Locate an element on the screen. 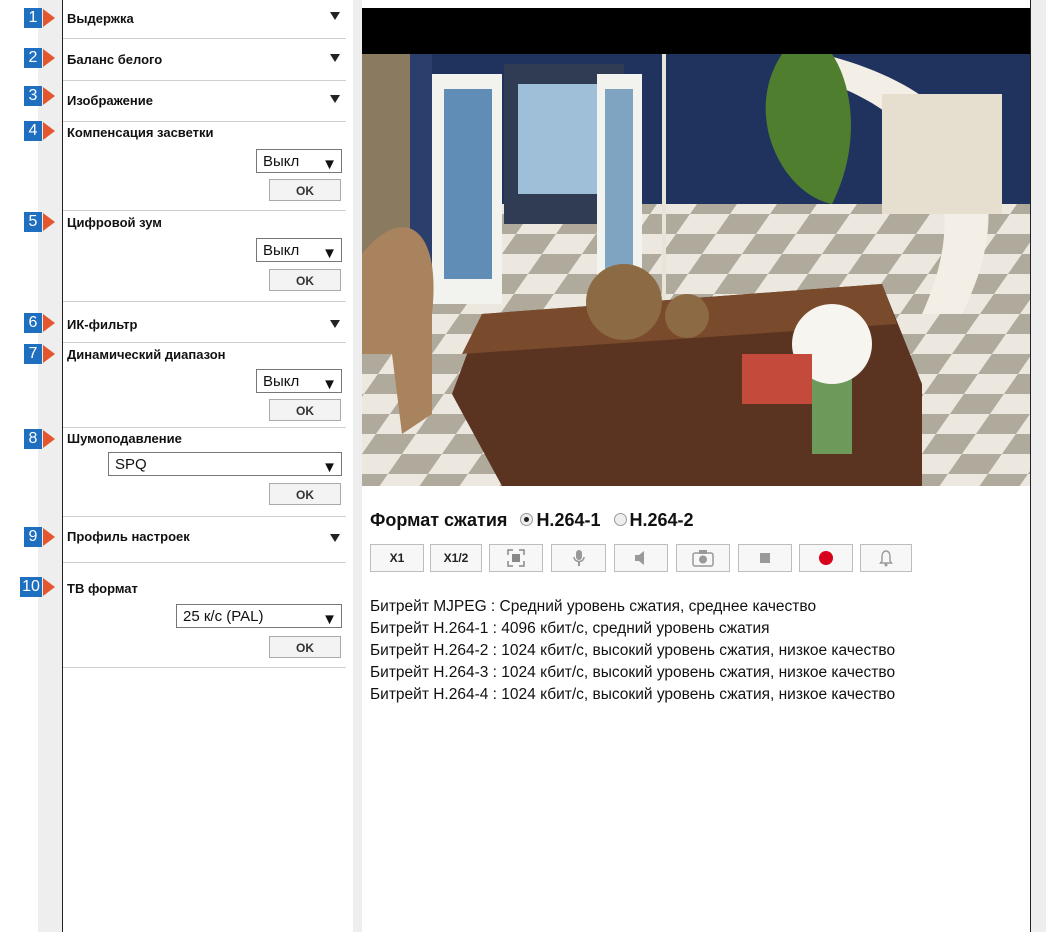  dynamic-range-select-value: Выкл is located at coordinates (281, 381).